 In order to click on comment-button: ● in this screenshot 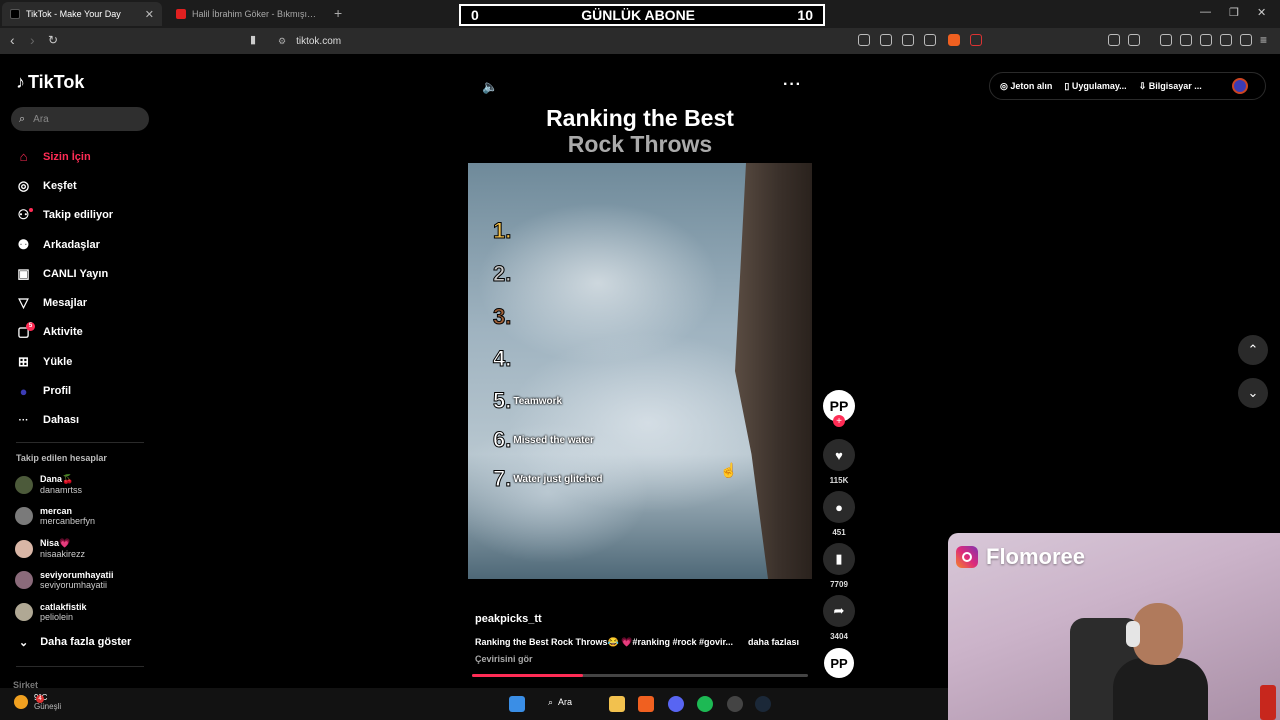, I will do `click(839, 507)`.